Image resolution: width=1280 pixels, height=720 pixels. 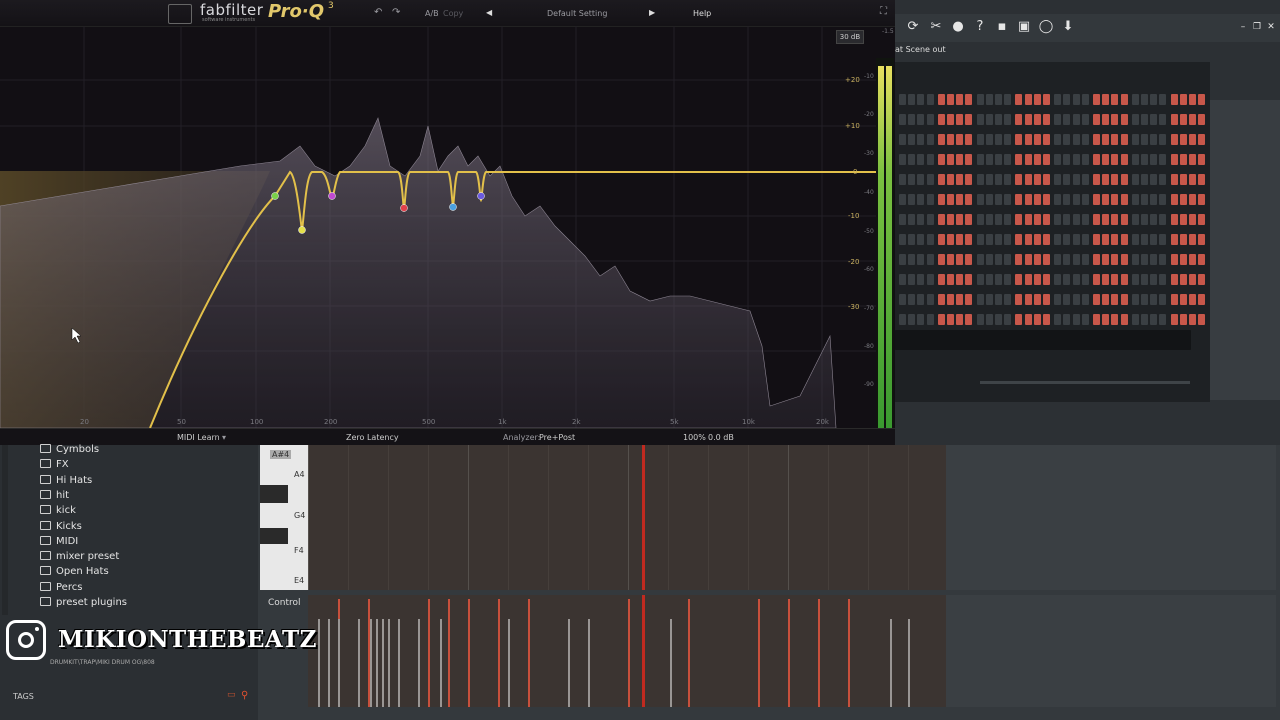 What do you see at coordinates (61, 587) in the screenshot?
I see `browser-folder-item: Percs` at bounding box center [61, 587].